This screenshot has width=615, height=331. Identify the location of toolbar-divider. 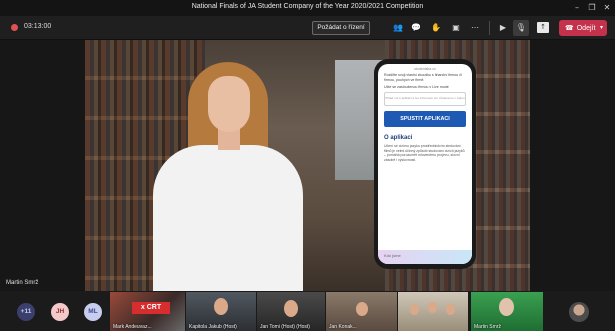
(489, 28).